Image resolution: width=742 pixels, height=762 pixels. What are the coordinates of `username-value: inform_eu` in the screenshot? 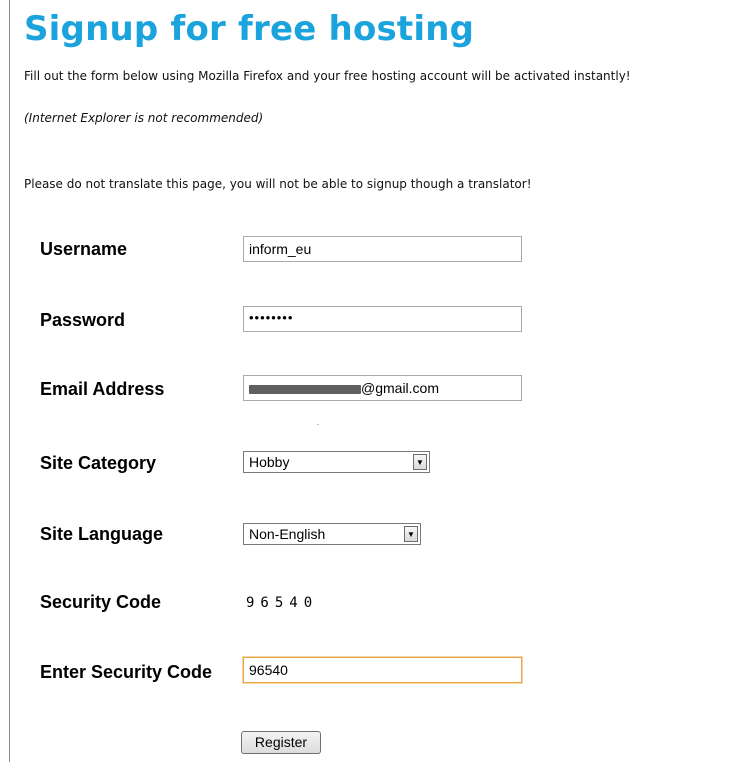 It's located at (280, 249).